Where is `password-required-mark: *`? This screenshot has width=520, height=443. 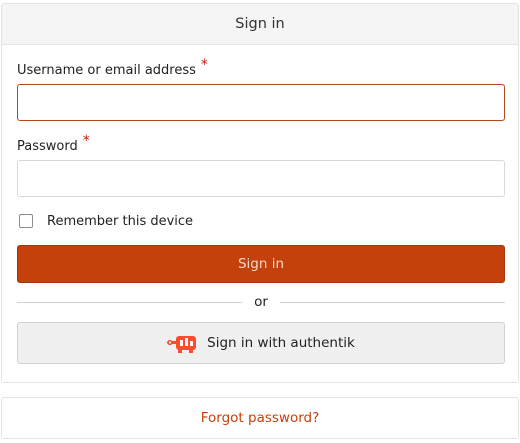 password-required-mark: * is located at coordinates (86, 141).